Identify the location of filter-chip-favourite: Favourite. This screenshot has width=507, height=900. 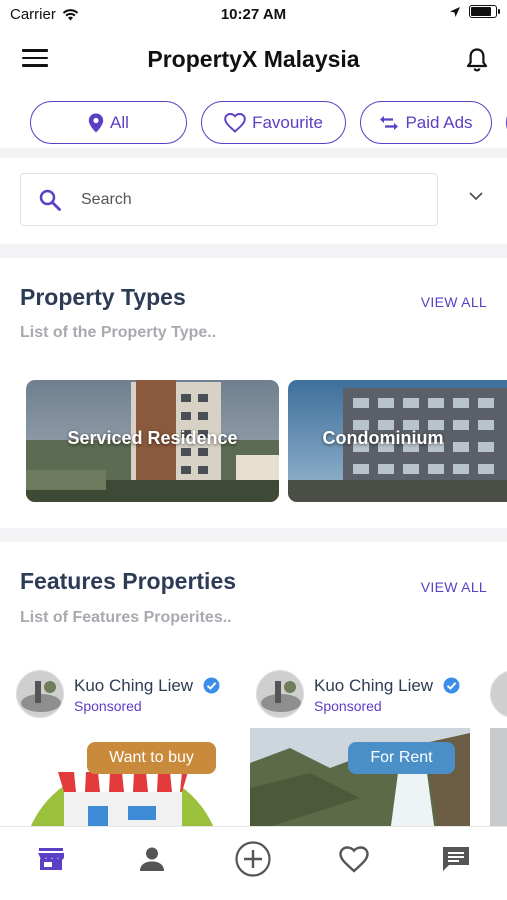
(273, 122).